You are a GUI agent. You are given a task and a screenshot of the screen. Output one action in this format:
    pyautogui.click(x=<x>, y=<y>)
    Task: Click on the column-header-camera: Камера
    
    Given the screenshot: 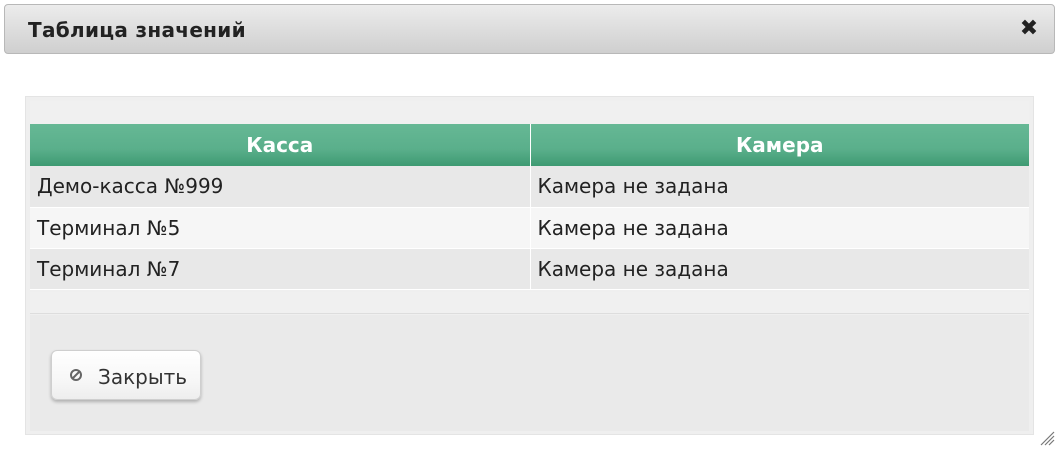 What is the action you would take?
    pyautogui.click(x=779, y=145)
    